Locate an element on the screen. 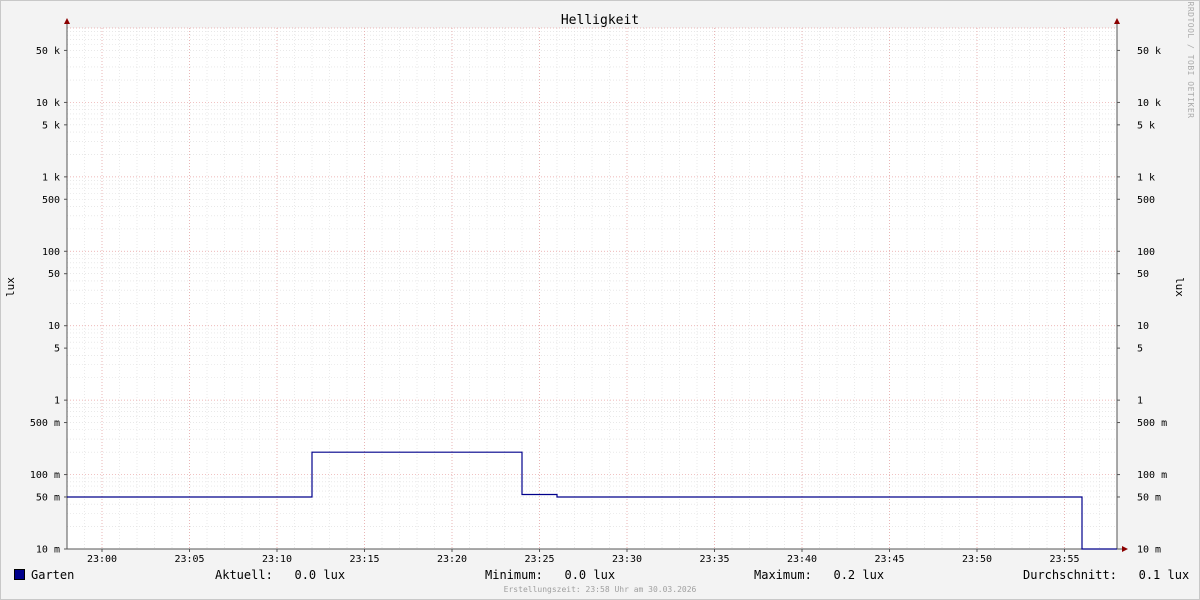 This screenshot has height=600, width=1200. y-tick-label-left: 5 is located at coordinates (57, 349).